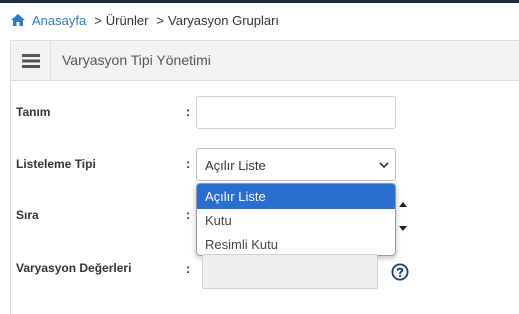 Image resolution: width=519 pixels, height=314 pixels. I want to click on listeleme-tipi-select: Açılır Liste, so click(296, 164).